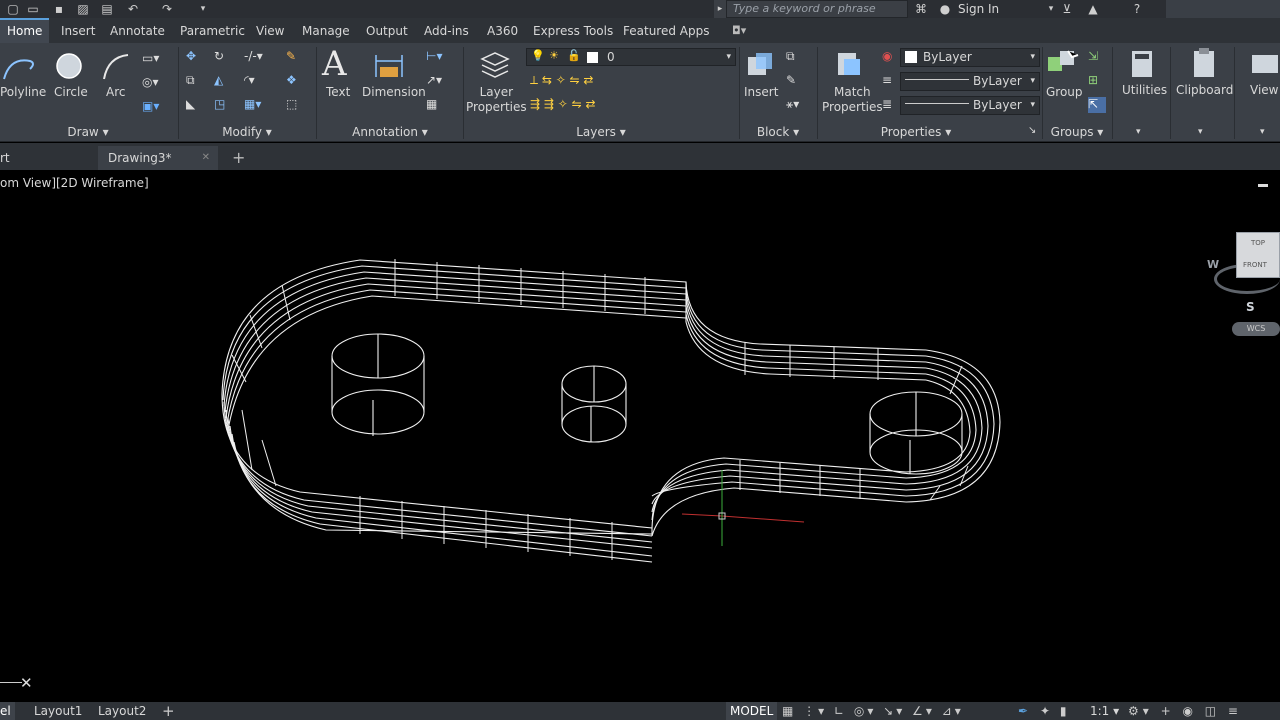  I want to click on save-as-icon: ▨, so click(83, 9).